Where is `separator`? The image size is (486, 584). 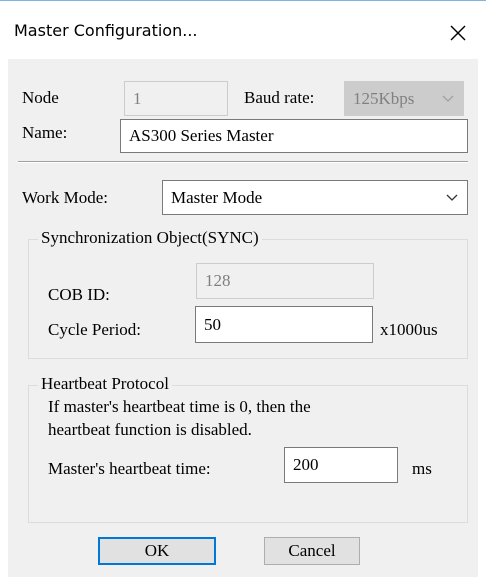
separator is located at coordinates (243, 162).